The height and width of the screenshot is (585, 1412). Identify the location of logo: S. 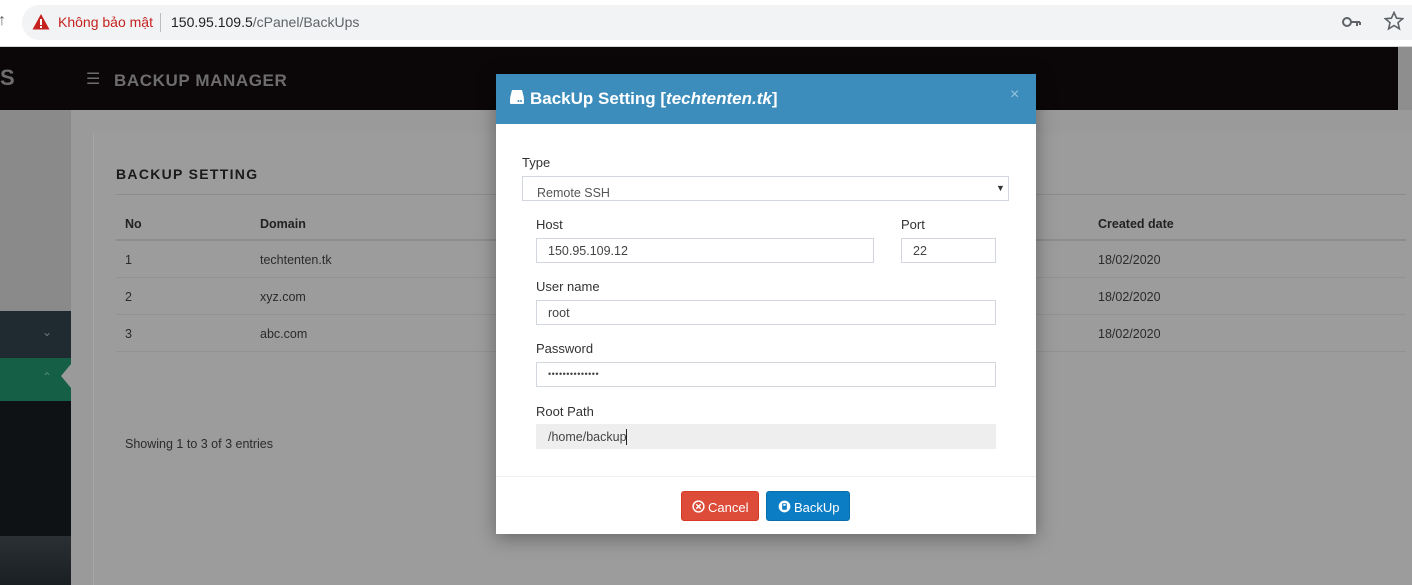
(7, 78).